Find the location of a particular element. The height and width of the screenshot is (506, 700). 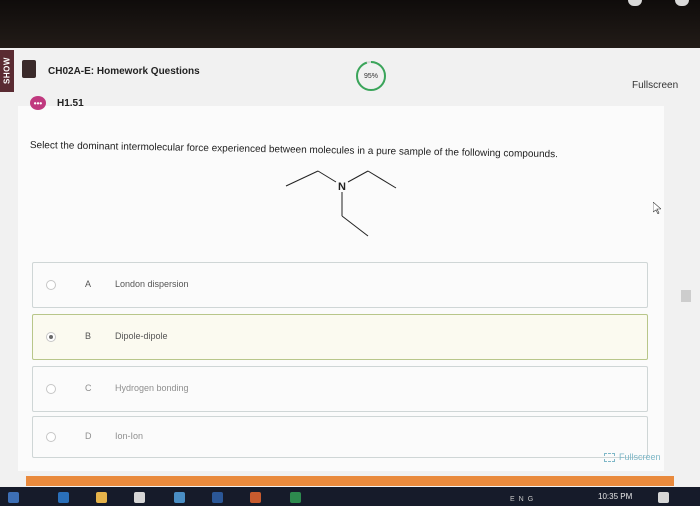

fullscreen-link-bottom: Fullscreen is located at coordinates (632, 457).